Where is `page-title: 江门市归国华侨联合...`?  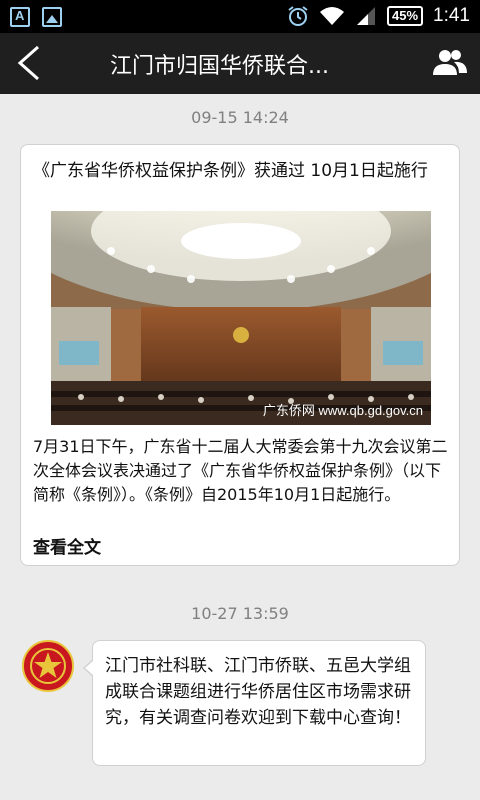 page-title: 江门市归国华侨联合... is located at coordinates (219, 66).